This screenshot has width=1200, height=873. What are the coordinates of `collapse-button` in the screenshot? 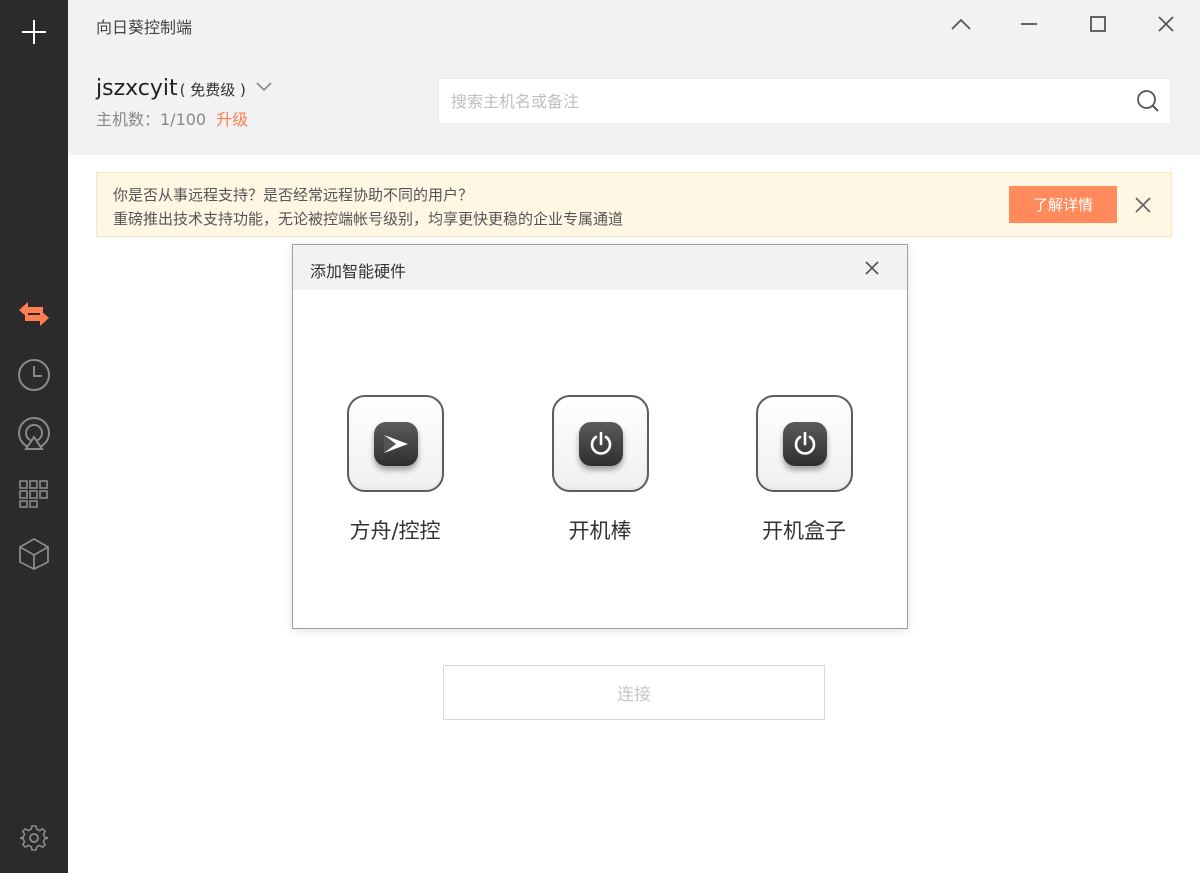 It's located at (961, 24).